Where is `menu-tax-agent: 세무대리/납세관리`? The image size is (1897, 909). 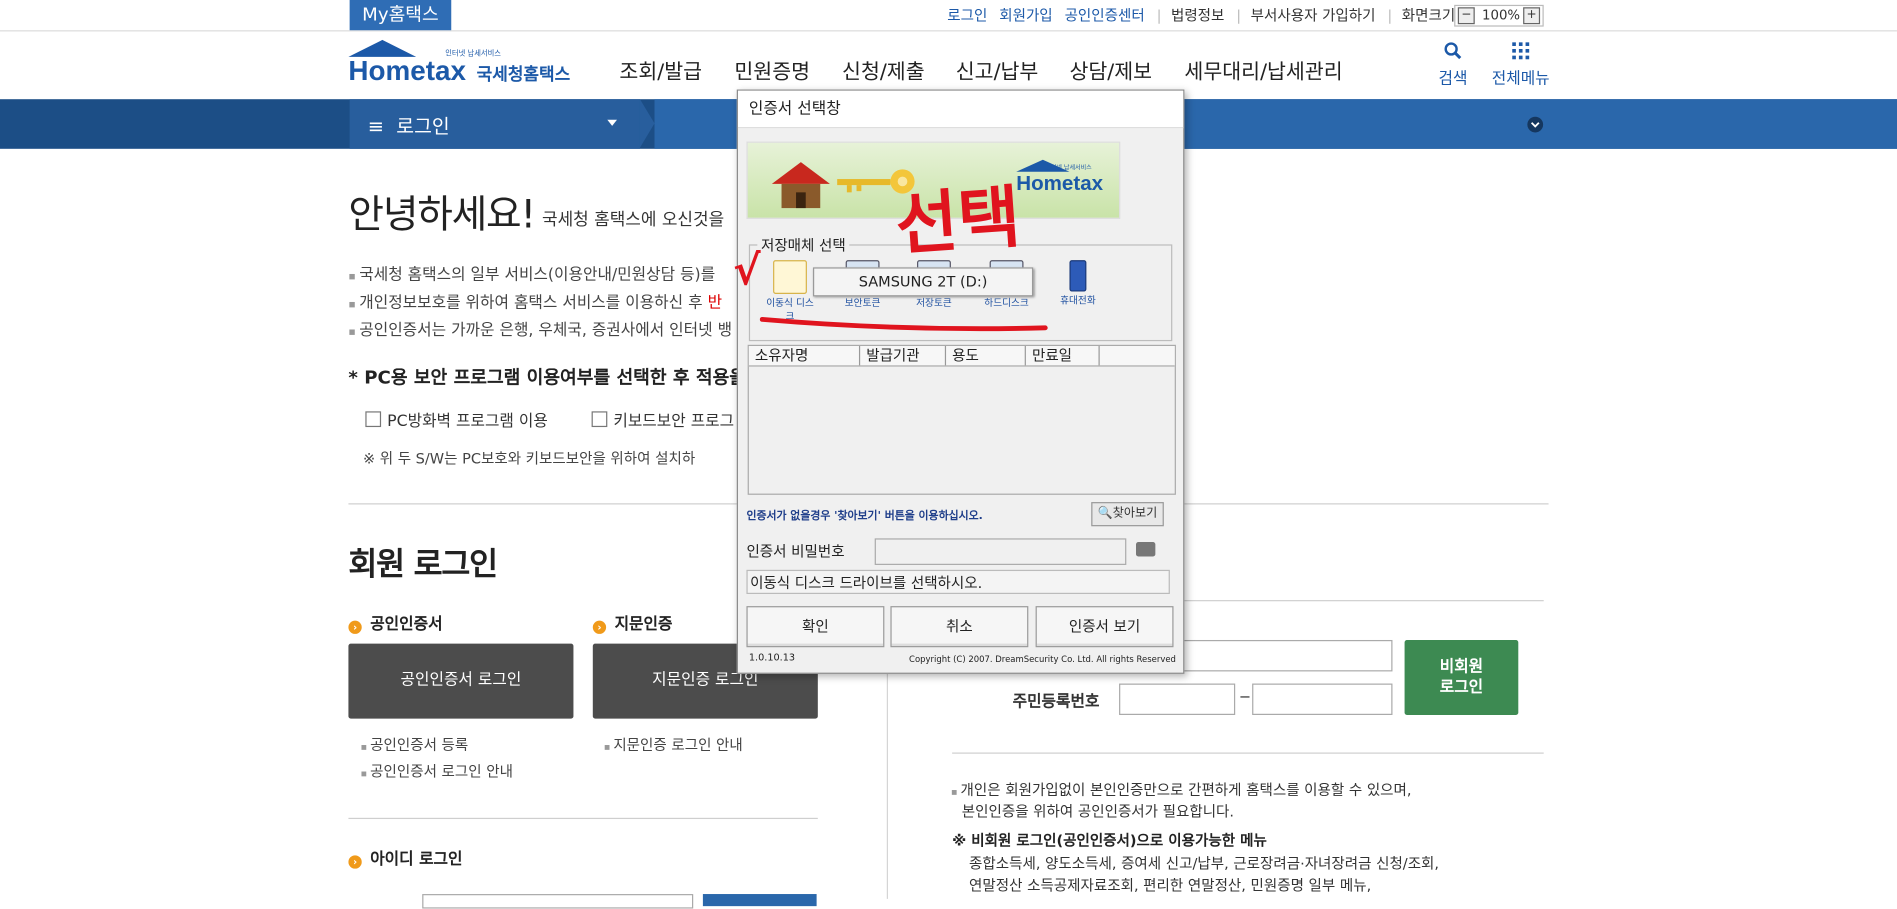
menu-tax-agent: 세무대리/납세관리 is located at coordinates (1263, 69).